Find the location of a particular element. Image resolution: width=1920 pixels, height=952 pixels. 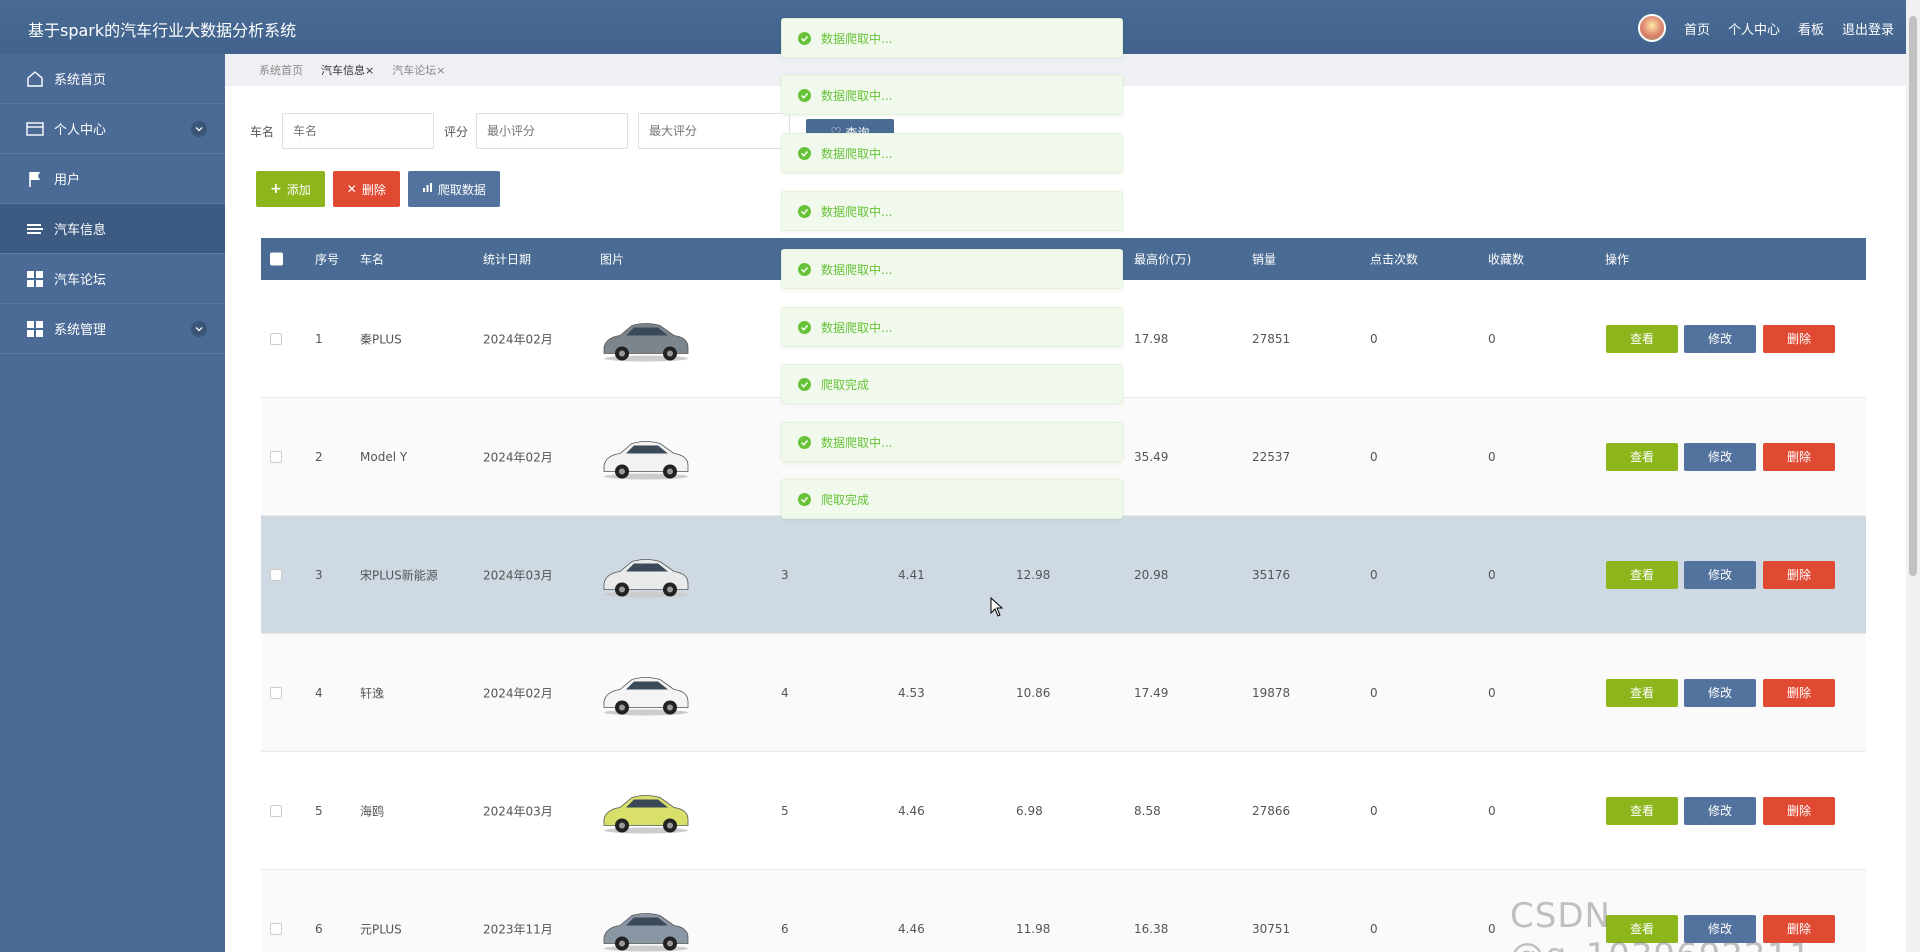

table-row: 5 海鸥 2024年03月 5 4.46 6.98 8.58 27866 0 0 查看 修改 删除 is located at coordinates (1063, 811).